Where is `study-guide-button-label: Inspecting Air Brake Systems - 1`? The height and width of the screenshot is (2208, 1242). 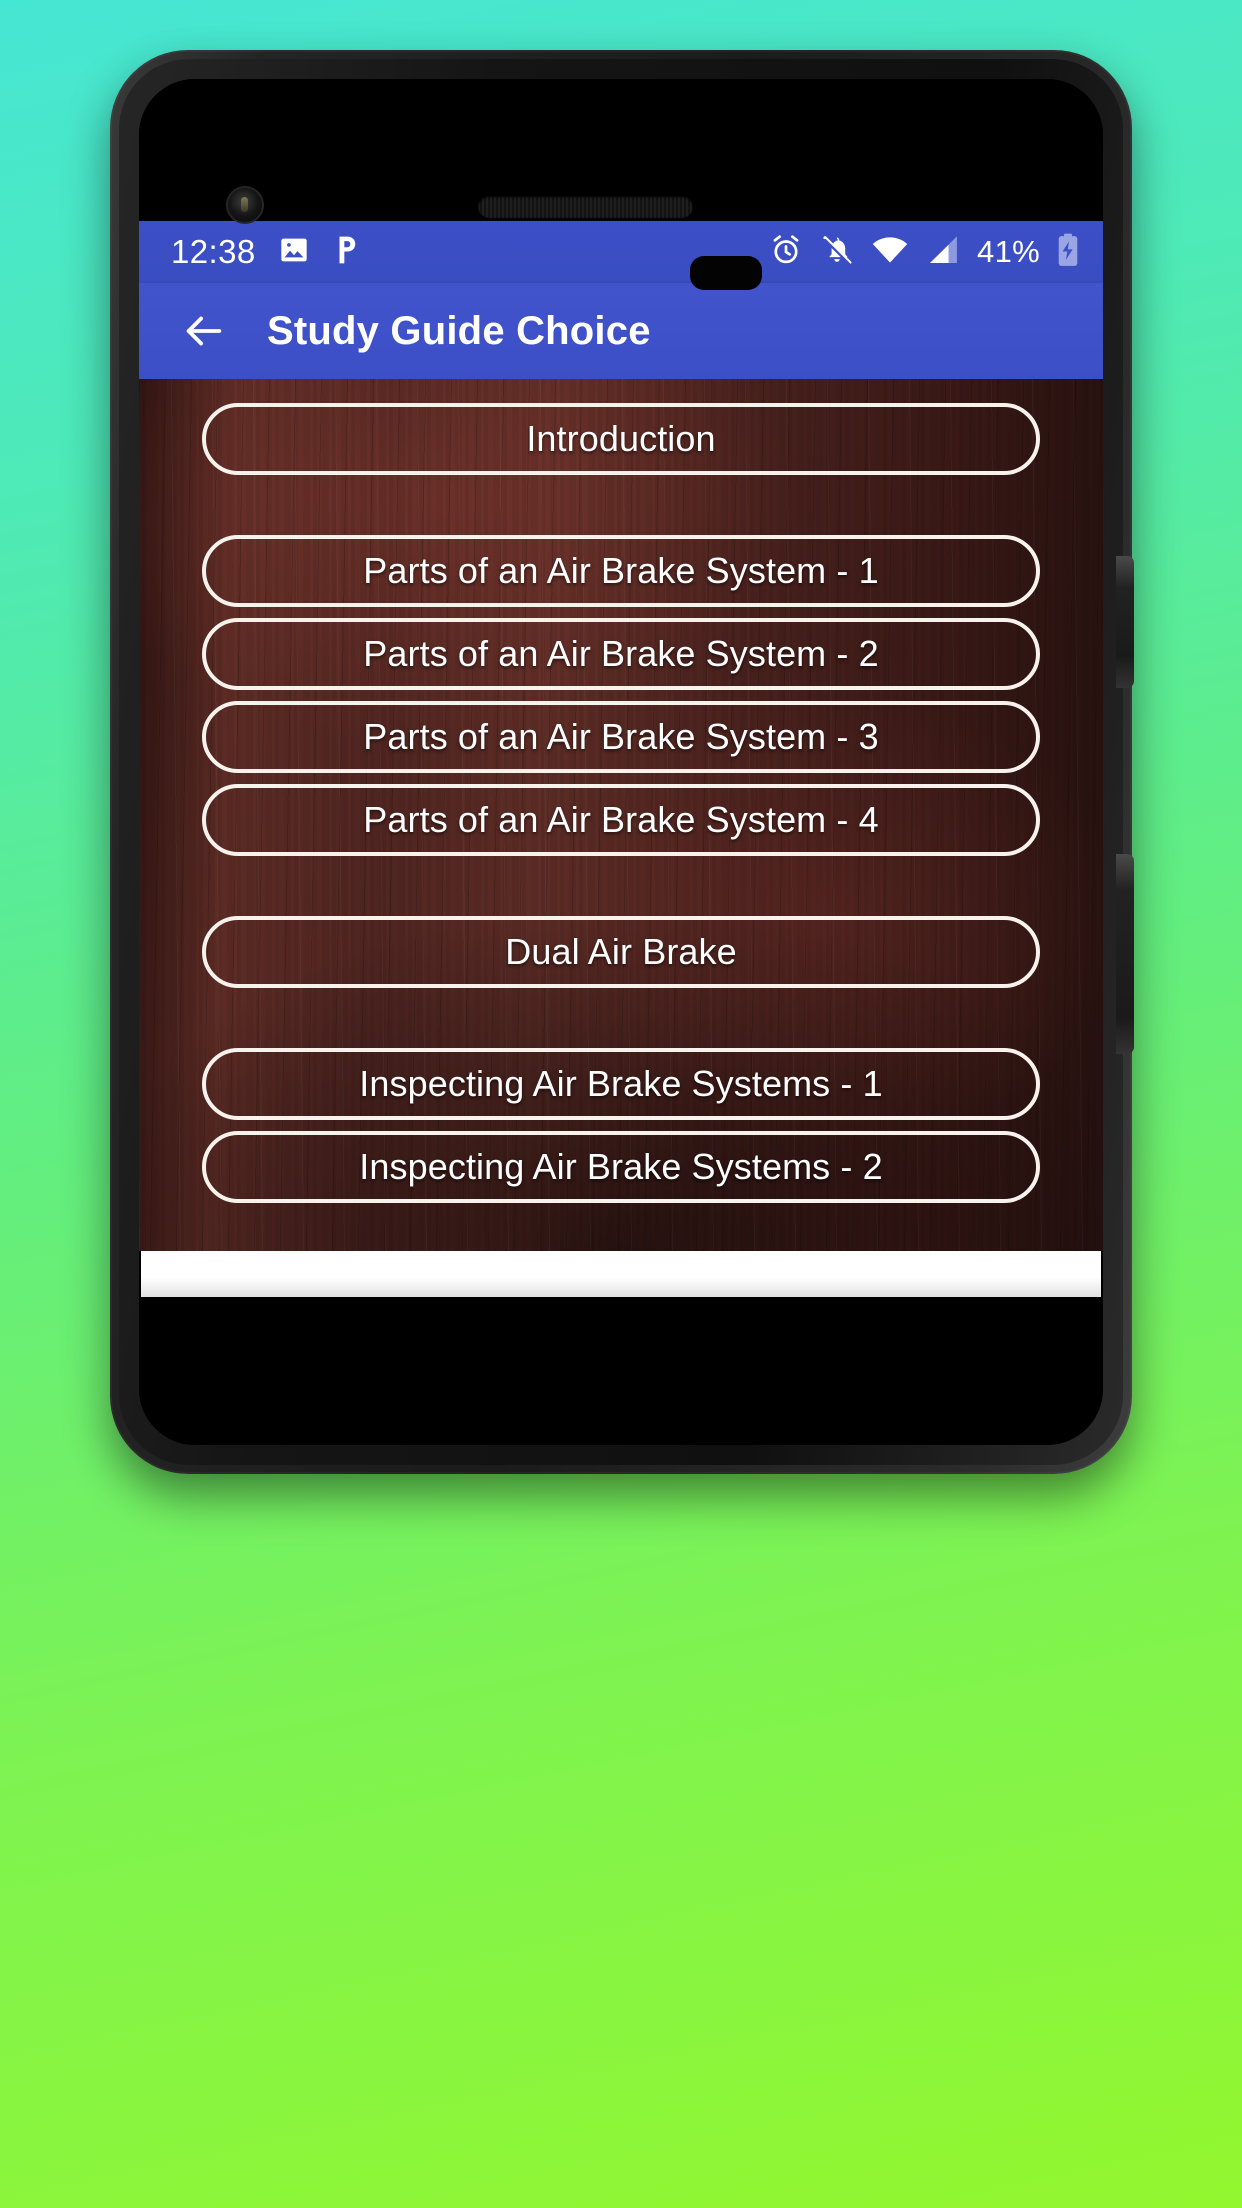 study-guide-button-label: Inspecting Air Brake Systems - 1 is located at coordinates (621, 1083).